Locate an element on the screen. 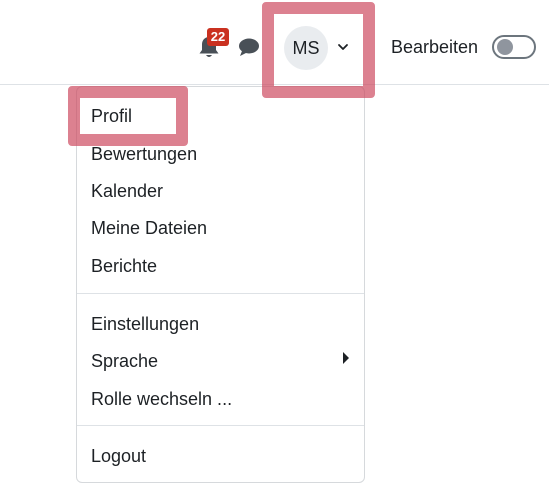 This screenshot has width=549, height=484. toggle-knob is located at coordinates (505, 47).